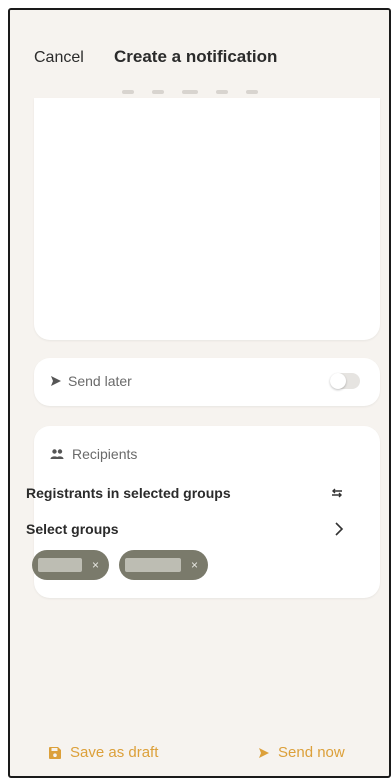 The image size is (392, 780). I want to click on send-later-toggle, so click(345, 381).